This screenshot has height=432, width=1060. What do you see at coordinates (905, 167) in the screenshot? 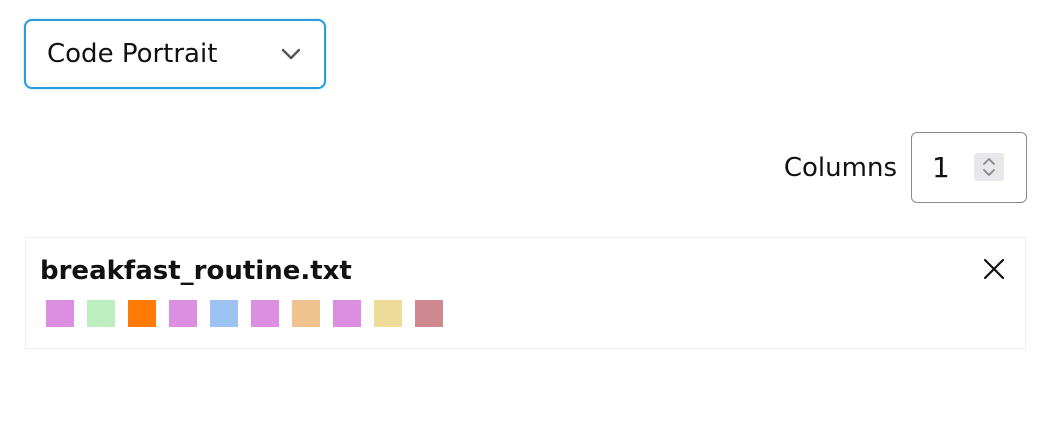
I see `columns-control: Columns 1` at bounding box center [905, 167].